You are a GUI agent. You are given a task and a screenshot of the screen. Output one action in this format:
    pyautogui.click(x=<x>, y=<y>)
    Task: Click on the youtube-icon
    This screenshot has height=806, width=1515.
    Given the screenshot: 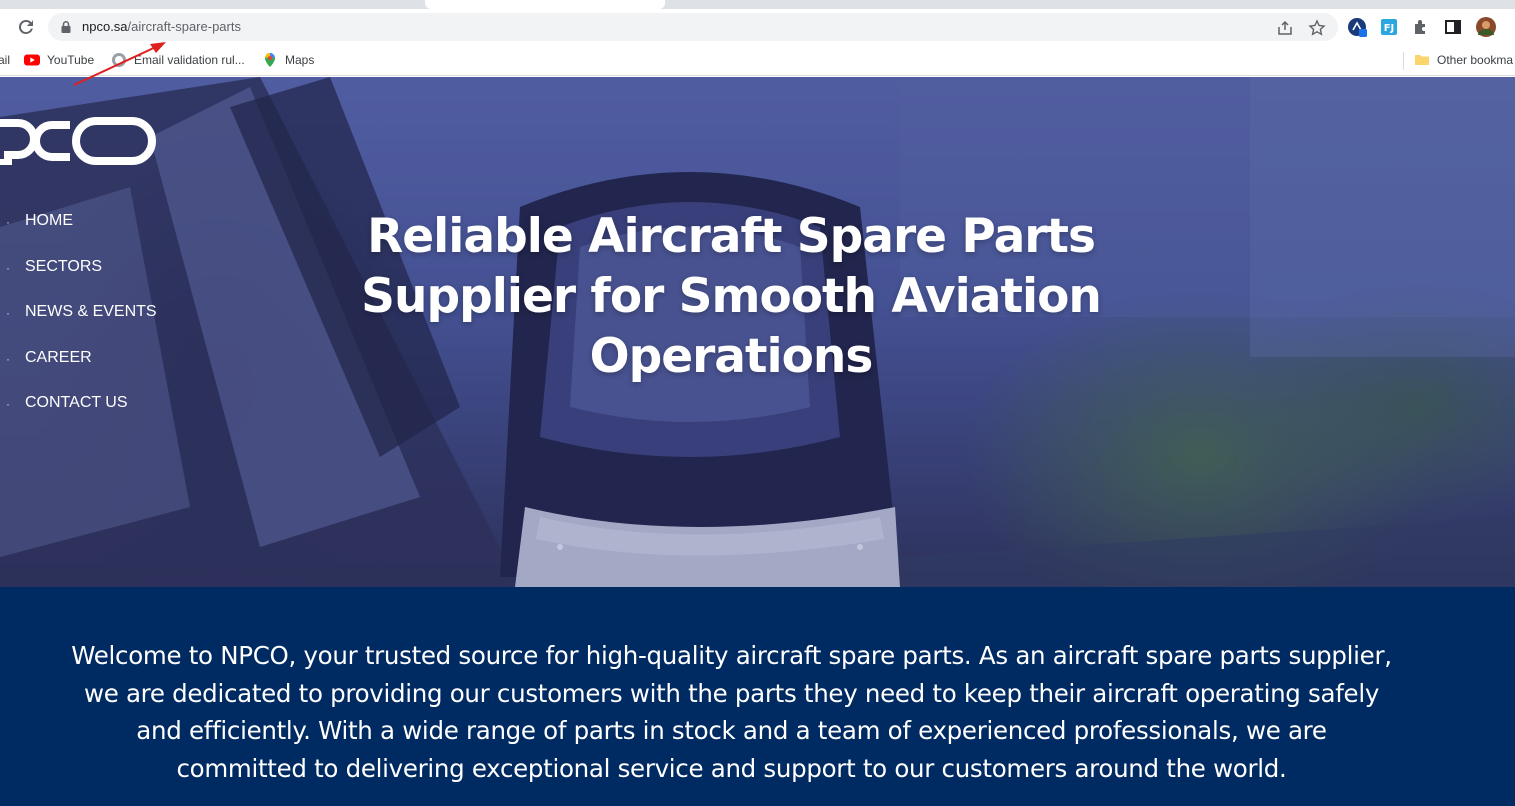 What is the action you would take?
    pyautogui.click(x=32, y=60)
    